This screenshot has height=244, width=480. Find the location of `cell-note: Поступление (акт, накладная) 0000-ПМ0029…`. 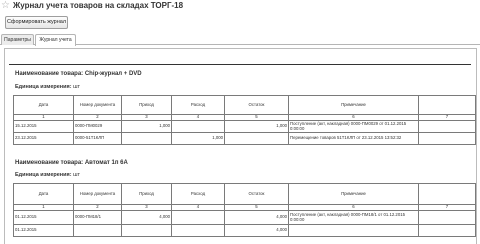

cell-note: Поступление (акт, накладная) 0000-ПМ0029… is located at coordinates (353, 126).